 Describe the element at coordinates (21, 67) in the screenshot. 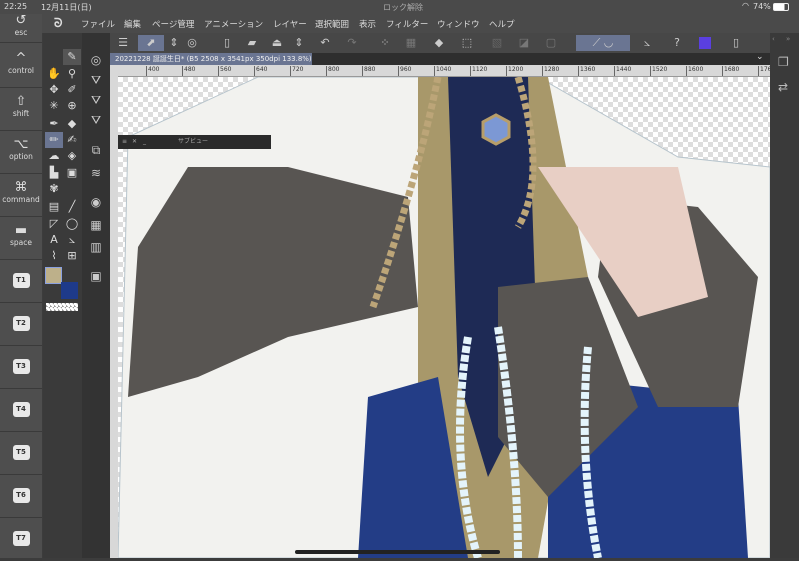

I see `control-key: ^ control` at that location.